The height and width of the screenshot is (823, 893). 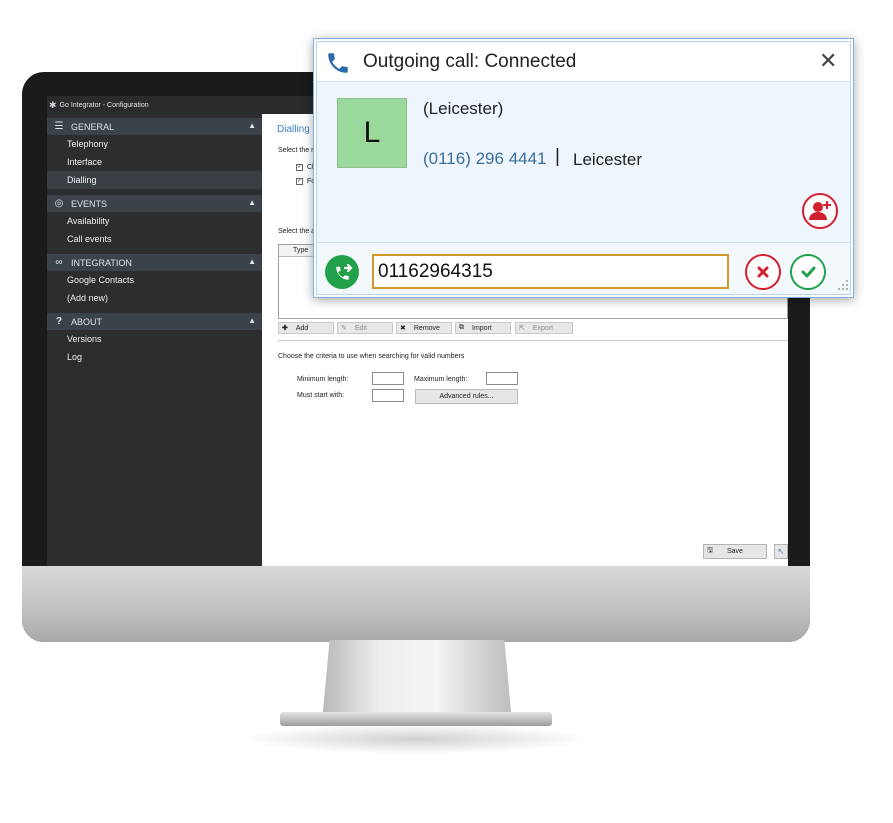 I want to click on phone-icon, so click(x=338, y=63).